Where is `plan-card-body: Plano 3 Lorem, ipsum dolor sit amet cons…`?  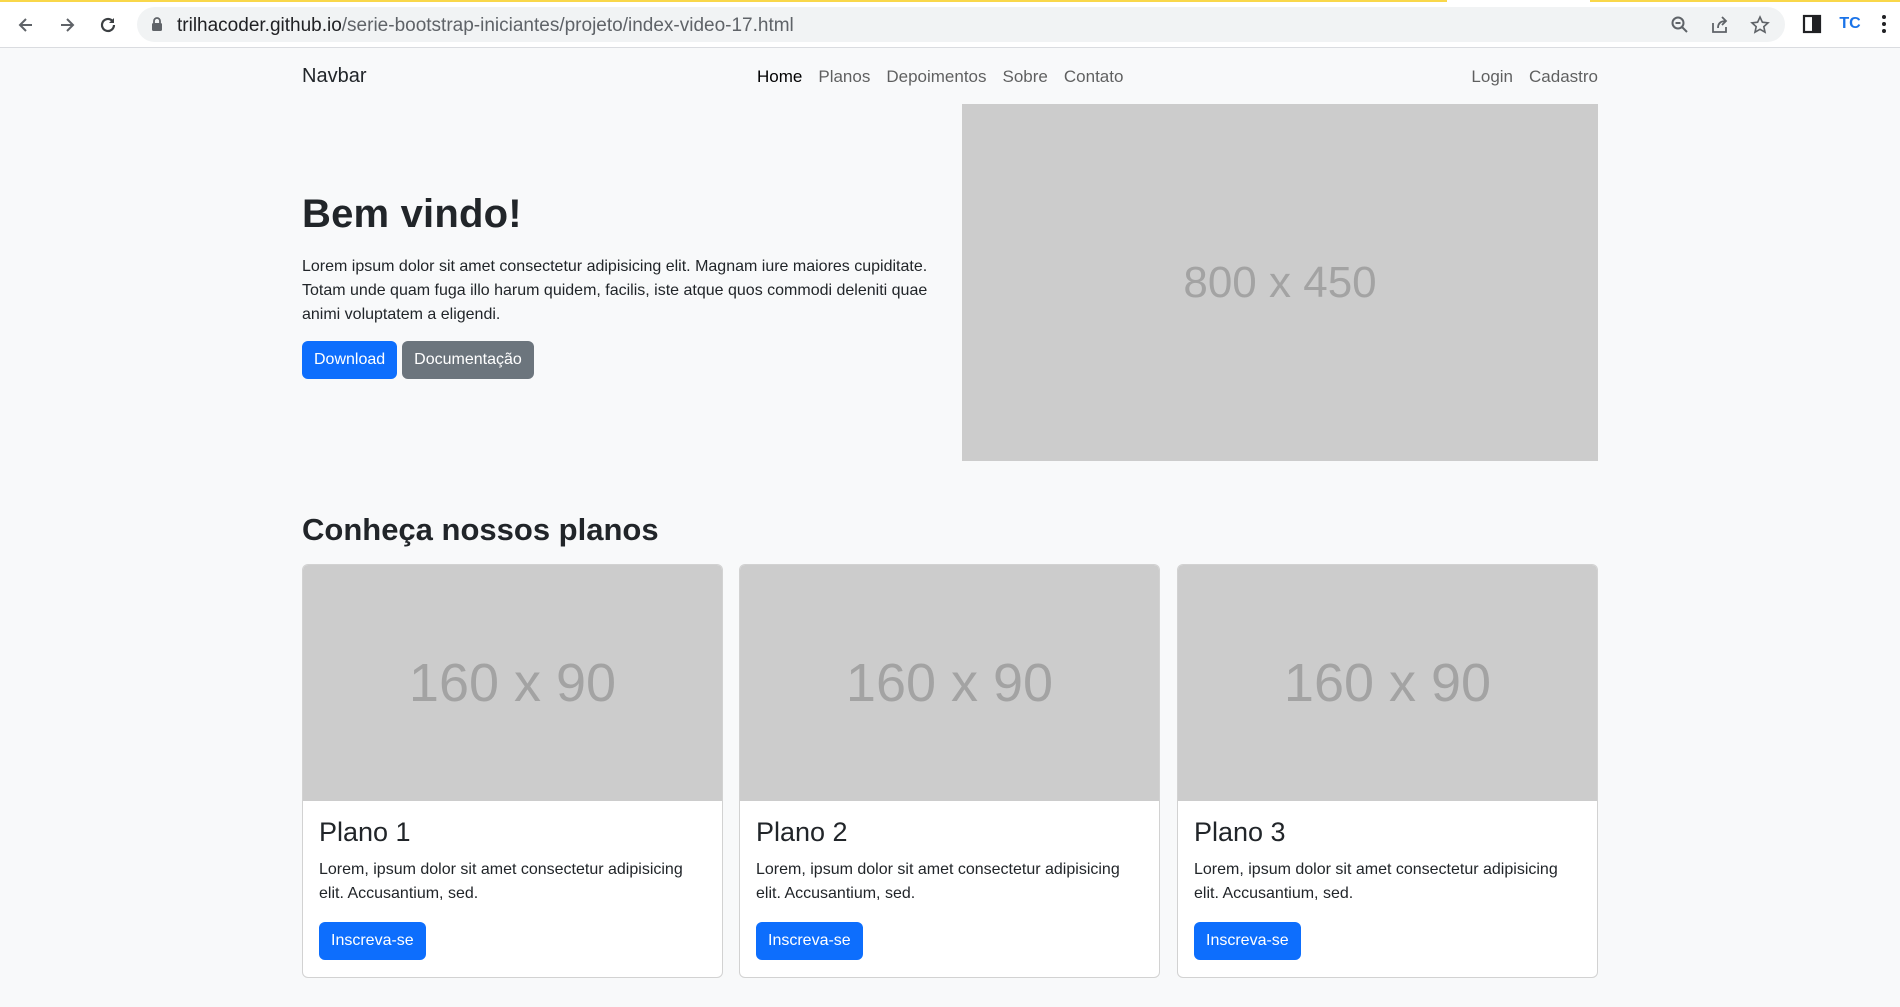 plan-card-body: Plano 3 Lorem, ipsum dolor sit amet cons… is located at coordinates (1387, 888).